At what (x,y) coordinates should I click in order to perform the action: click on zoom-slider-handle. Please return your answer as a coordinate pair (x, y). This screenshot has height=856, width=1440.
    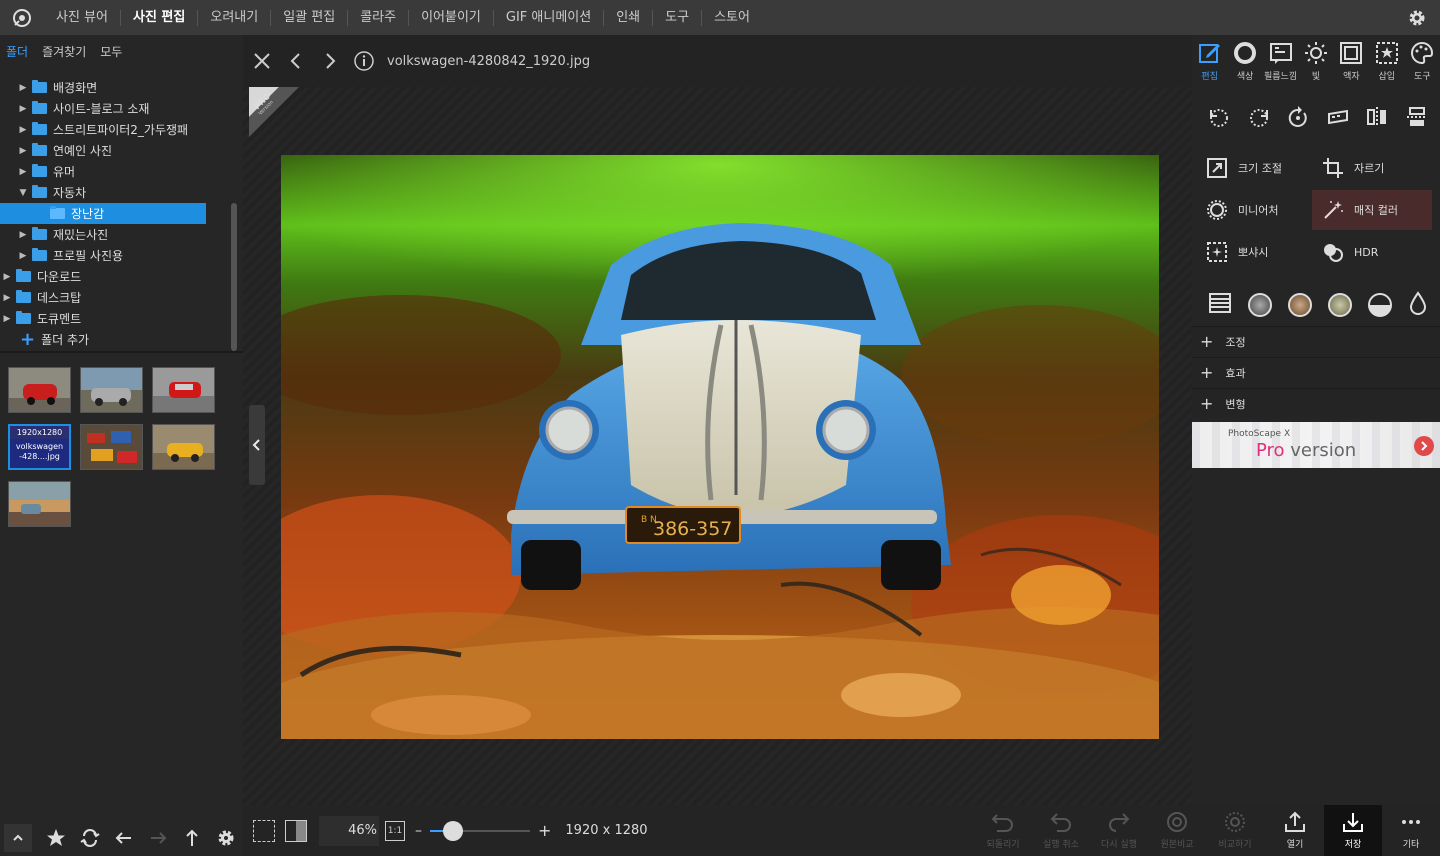
    Looking at the image, I should click on (452, 830).